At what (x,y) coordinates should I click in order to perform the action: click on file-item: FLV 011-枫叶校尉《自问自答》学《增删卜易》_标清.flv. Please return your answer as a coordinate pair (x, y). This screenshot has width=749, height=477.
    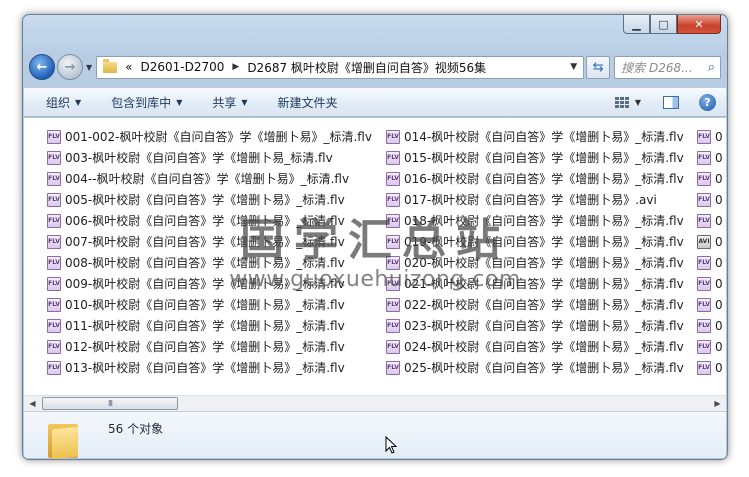
    Looking at the image, I should click on (209, 325).